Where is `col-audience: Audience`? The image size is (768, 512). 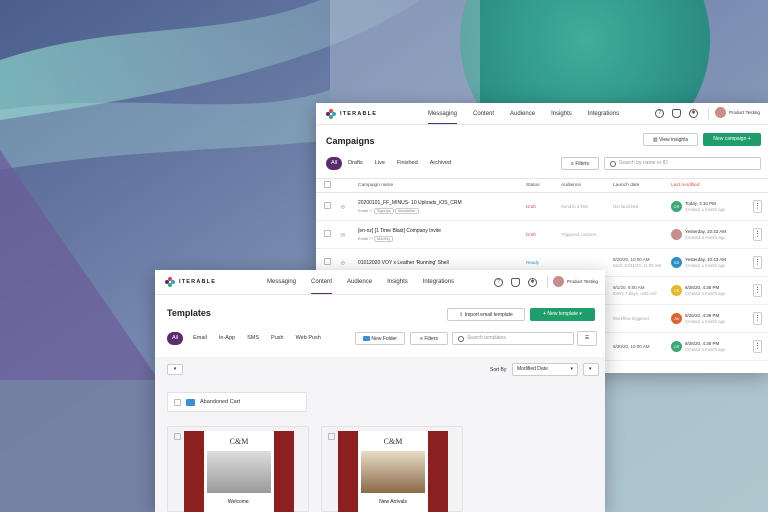 col-audience: Audience is located at coordinates (587, 185).